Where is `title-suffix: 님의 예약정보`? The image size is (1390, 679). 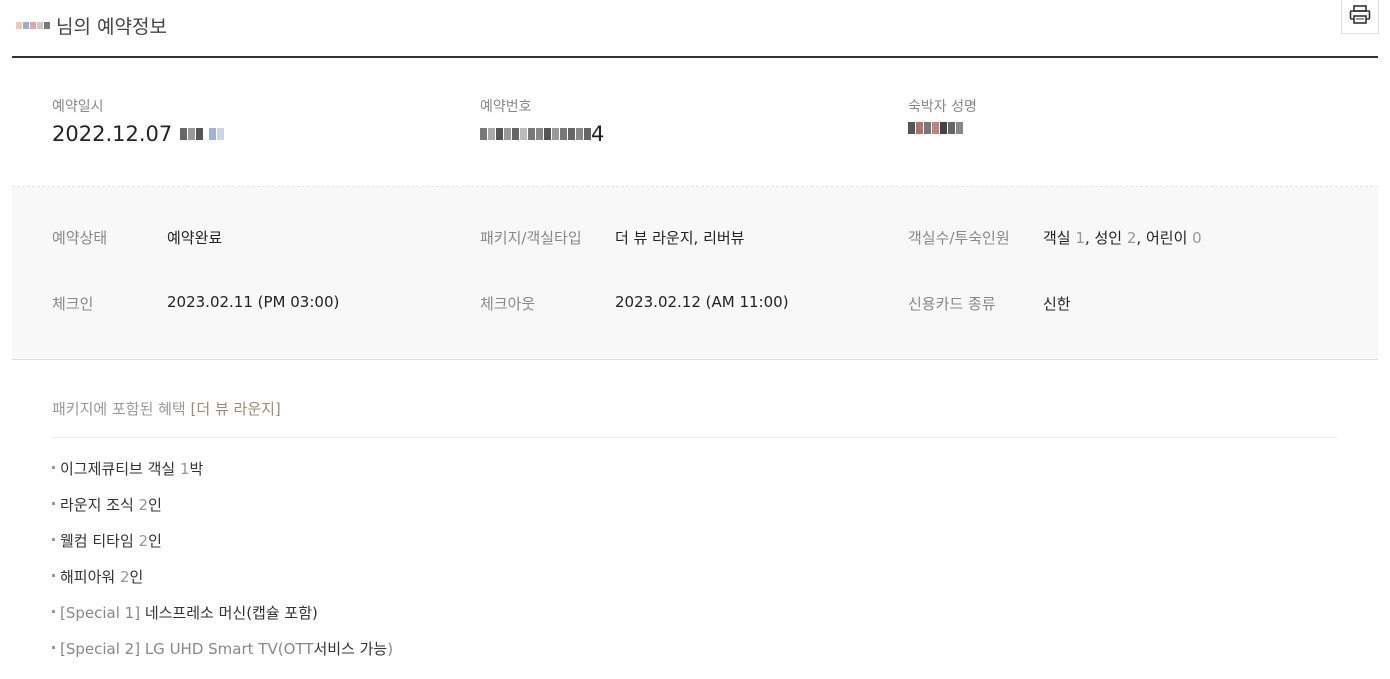 title-suffix: 님의 예약정보 is located at coordinates (111, 27).